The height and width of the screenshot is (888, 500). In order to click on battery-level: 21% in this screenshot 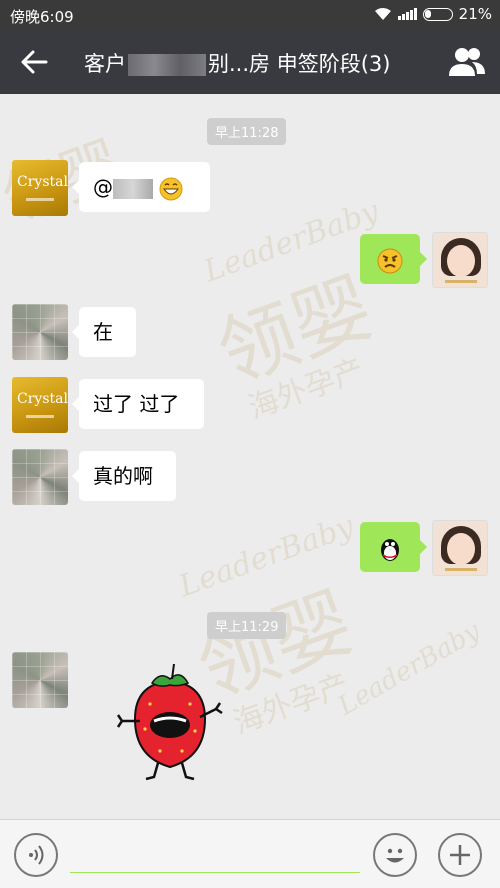, I will do `click(475, 14)`.